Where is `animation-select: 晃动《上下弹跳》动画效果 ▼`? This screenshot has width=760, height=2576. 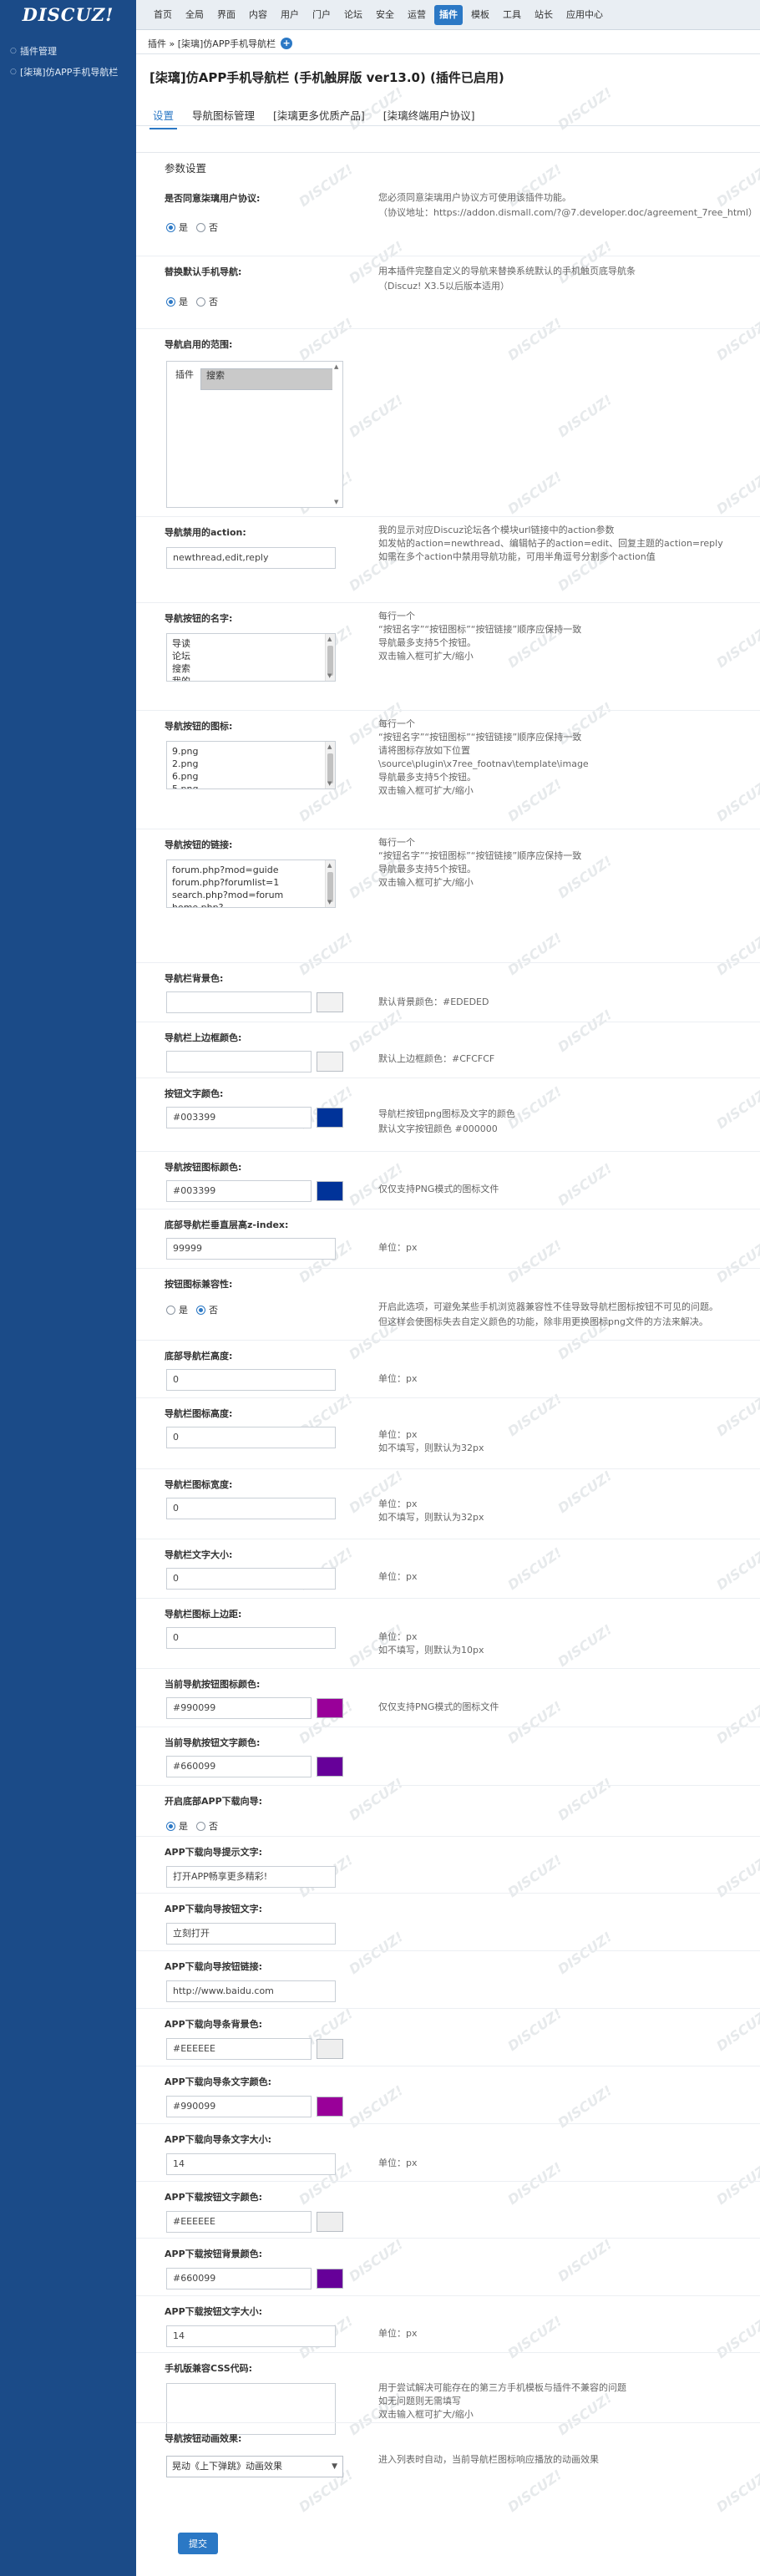 animation-select: 晃动《上下弹跳》动画效果 ▼ is located at coordinates (254, 2466).